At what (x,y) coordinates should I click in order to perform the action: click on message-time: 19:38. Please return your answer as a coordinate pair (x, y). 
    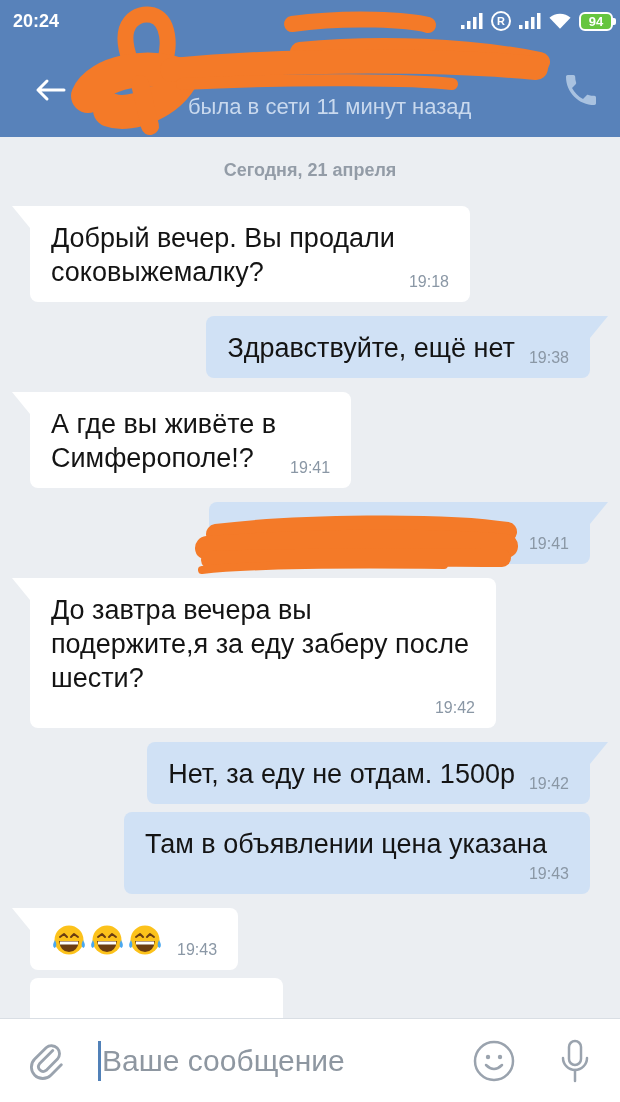
    Looking at the image, I should click on (548, 358).